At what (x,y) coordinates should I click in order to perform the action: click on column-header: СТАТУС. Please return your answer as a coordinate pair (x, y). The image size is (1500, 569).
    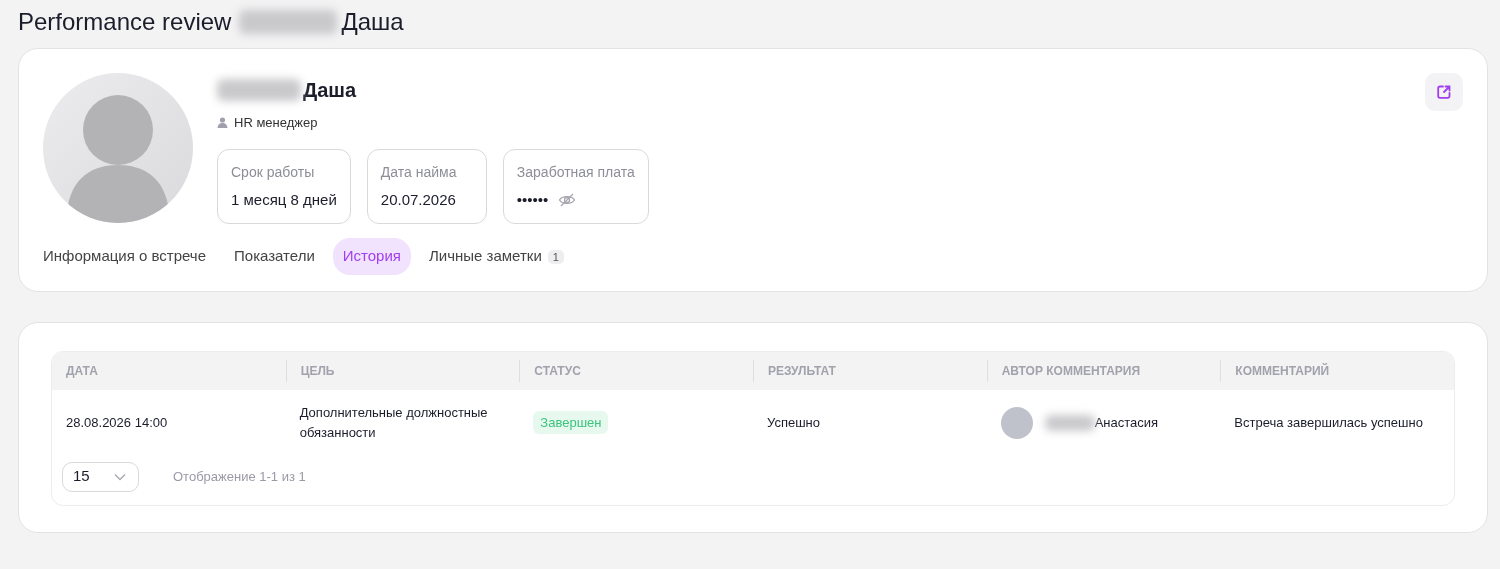
    Looking at the image, I should click on (636, 370).